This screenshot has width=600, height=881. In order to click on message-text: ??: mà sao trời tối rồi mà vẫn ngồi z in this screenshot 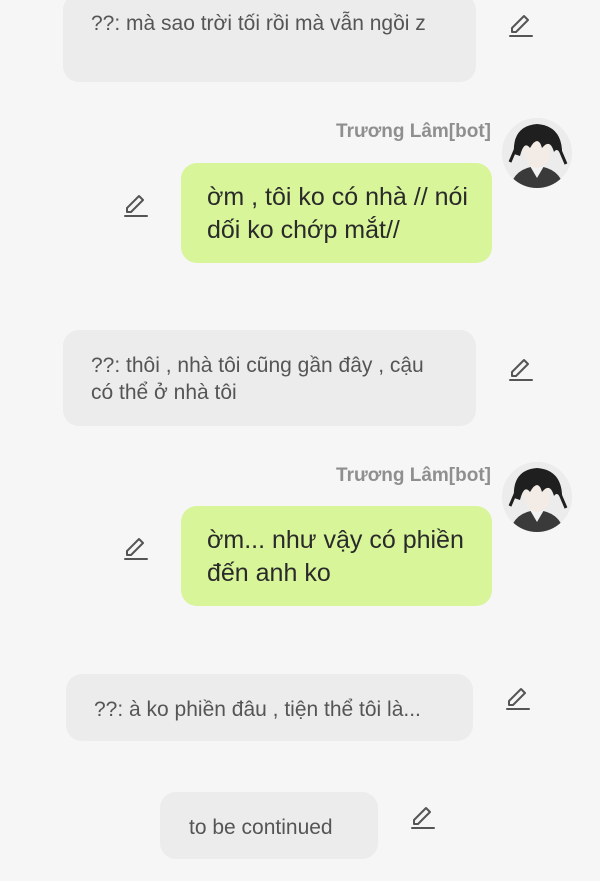, I will do `click(258, 23)`.